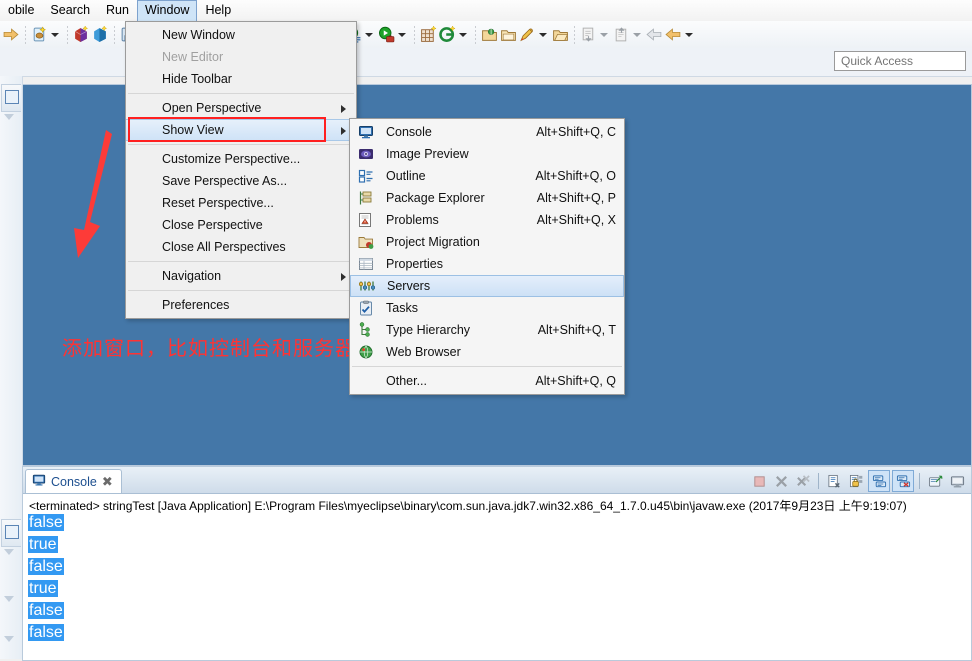 The width and height of the screenshot is (972, 661). What do you see at coordinates (487, 132) in the screenshot?
I see `show-view-item-console: Console Alt+Shift+Q, C` at bounding box center [487, 132].